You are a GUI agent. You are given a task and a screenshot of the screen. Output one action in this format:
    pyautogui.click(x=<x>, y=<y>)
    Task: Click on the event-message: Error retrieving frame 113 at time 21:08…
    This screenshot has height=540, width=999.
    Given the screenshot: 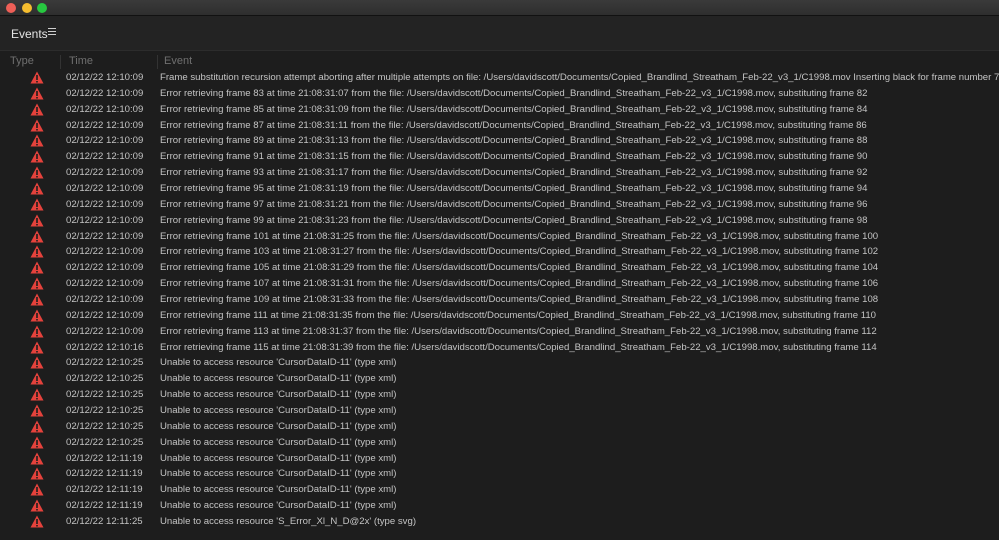 What is the action you would take?
    pyautogui.click(x=518, y=331)
    